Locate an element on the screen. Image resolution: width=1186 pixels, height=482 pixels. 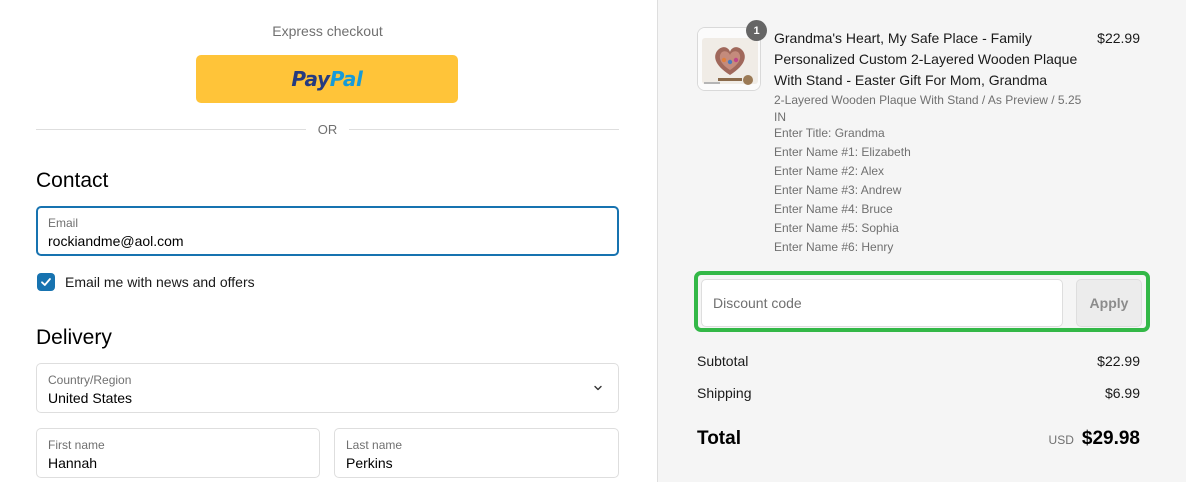
subtotal-row: Subtotal $22.99 is located at coordinates (918, 361).